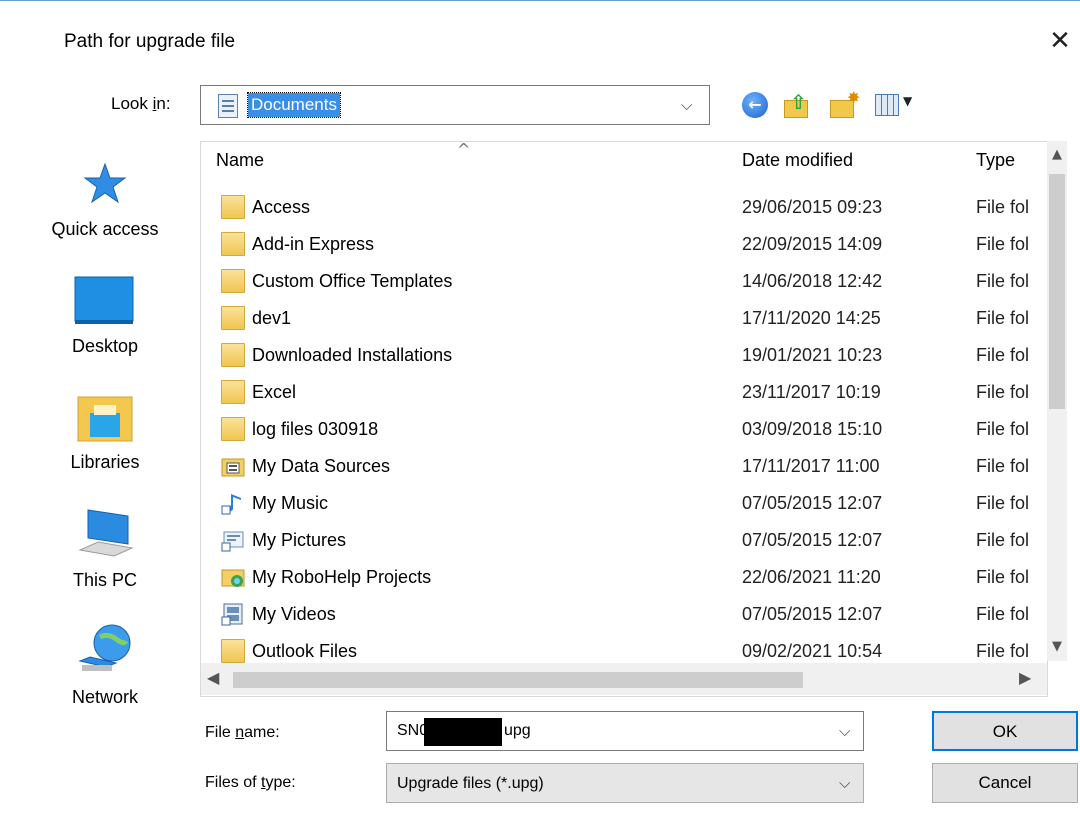 The width and height of the screenshot is (1080, 816). What do you see at coordinates (105, 326) in the screenshot?
I see `place-desktop: Desktop` at bounding box center [105, 326].